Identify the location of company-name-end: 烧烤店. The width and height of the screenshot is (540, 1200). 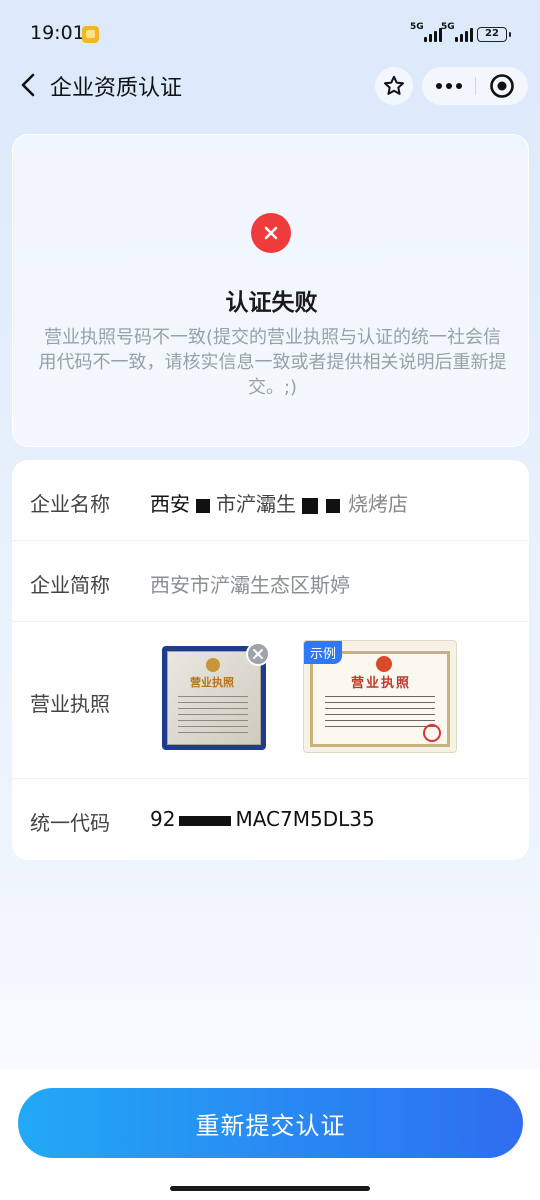
(378, 504).